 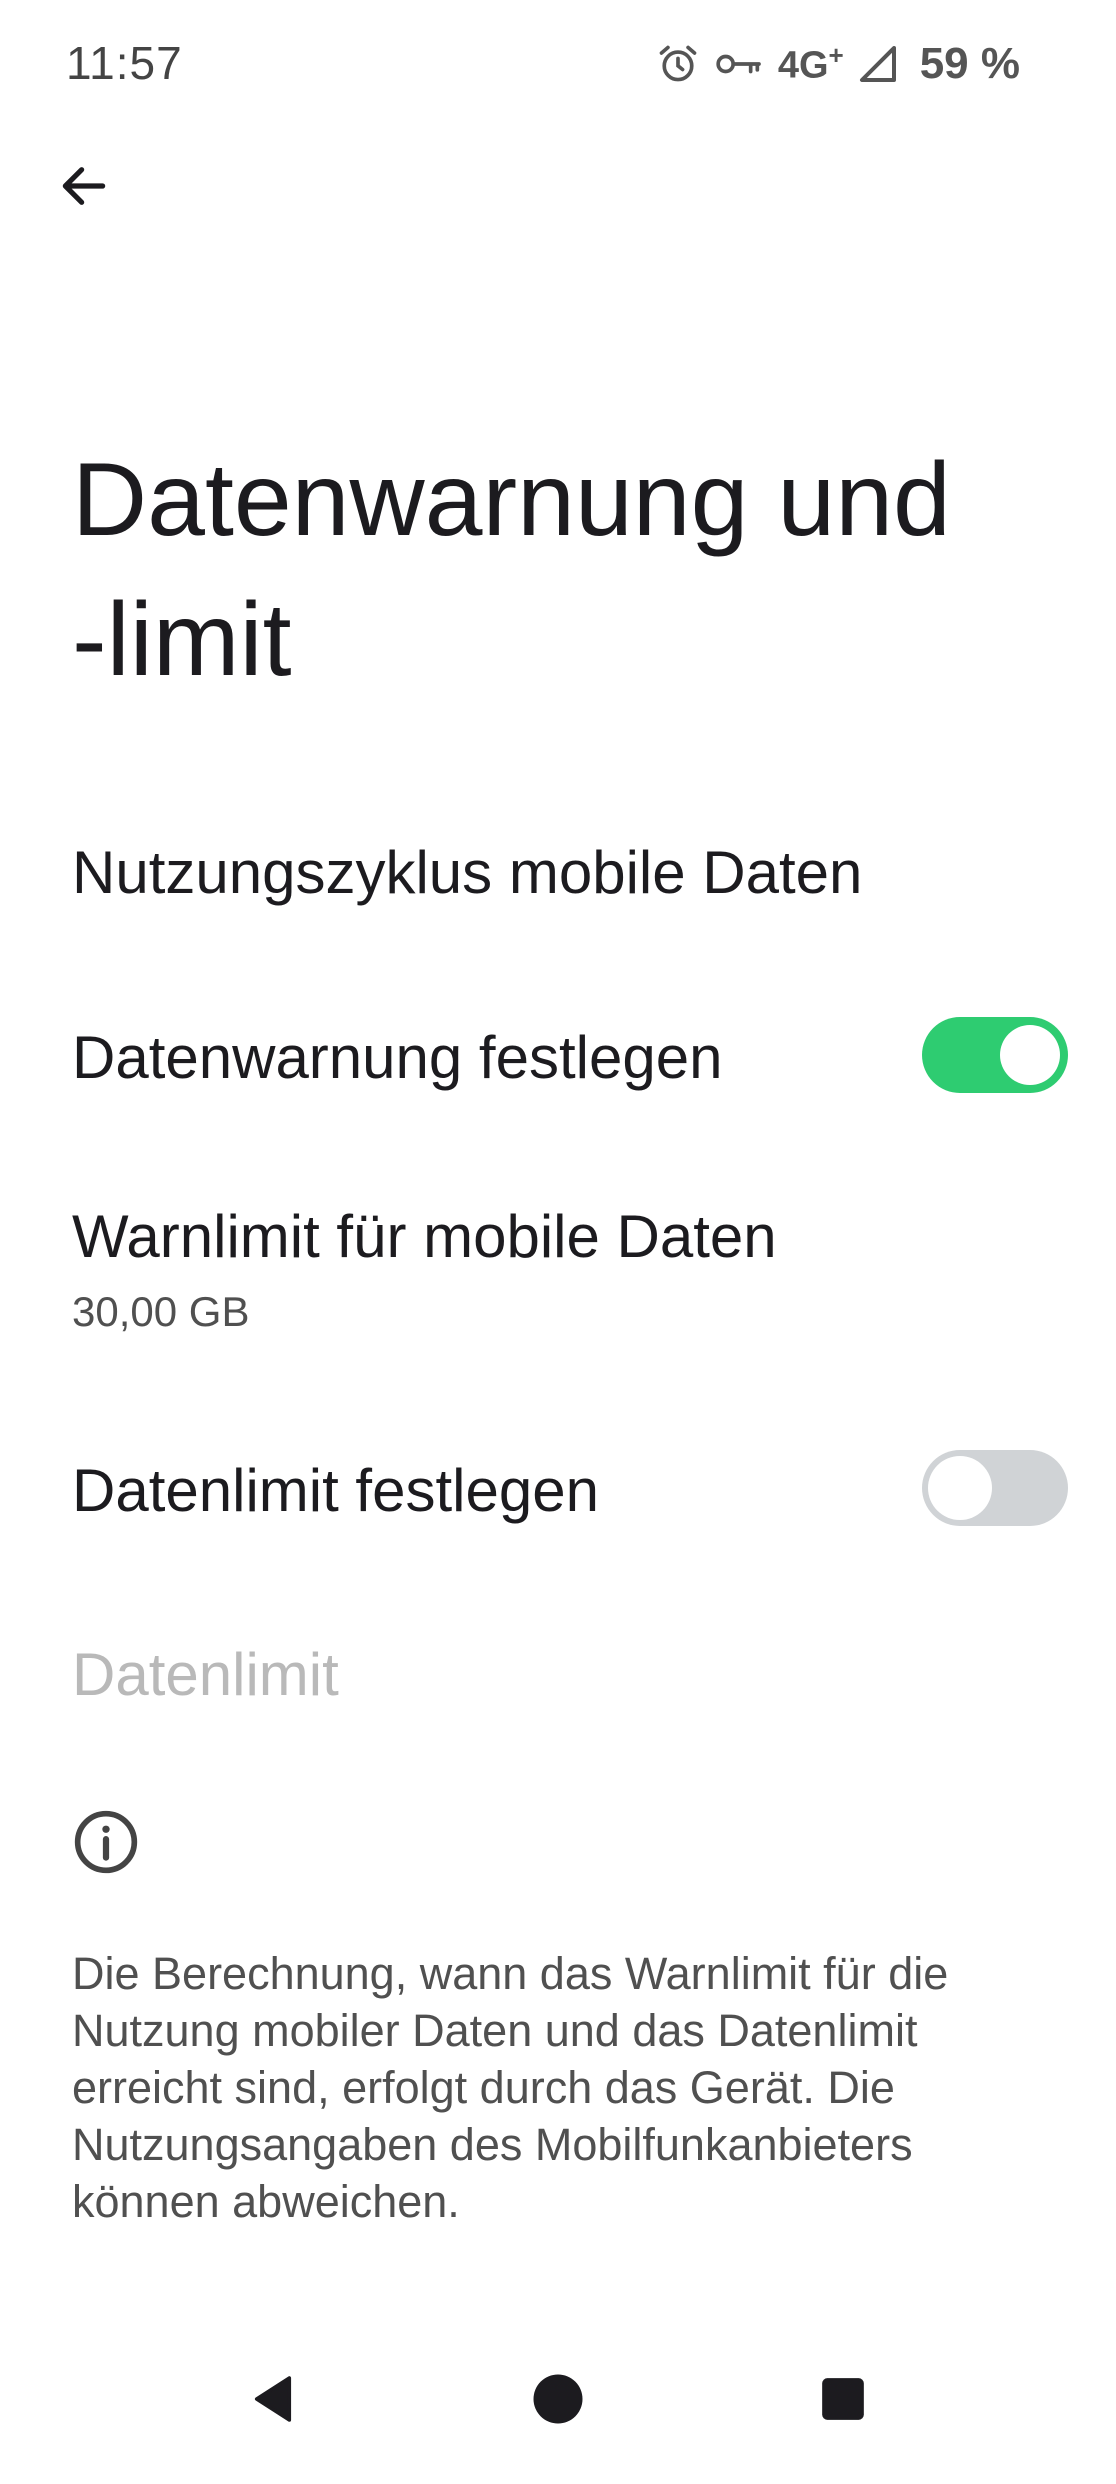 I want to click on nav-recents-button, so click(x=843, y=2399).